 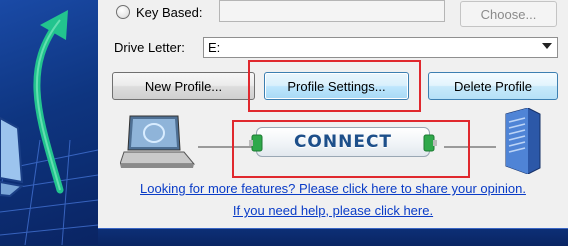 What do you see at coordinates (334, 86) in the screenshot?
I see `highlight-box-settings` at bounding box center [334, 86].